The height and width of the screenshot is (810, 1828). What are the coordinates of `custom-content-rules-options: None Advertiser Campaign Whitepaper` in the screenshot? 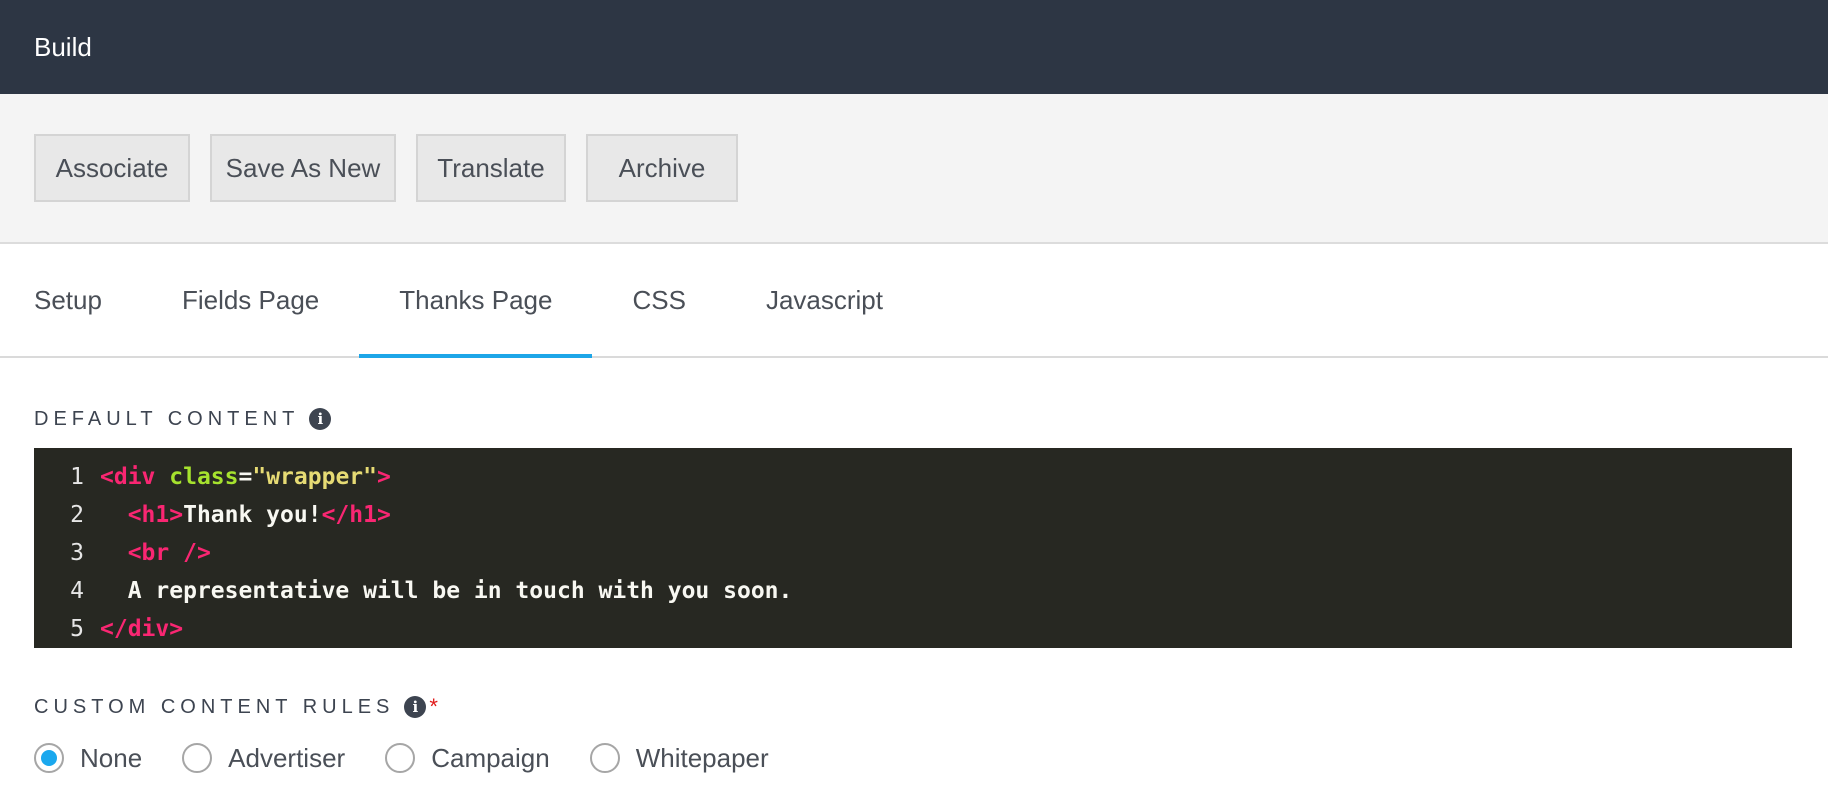 It's located at (914, 758).